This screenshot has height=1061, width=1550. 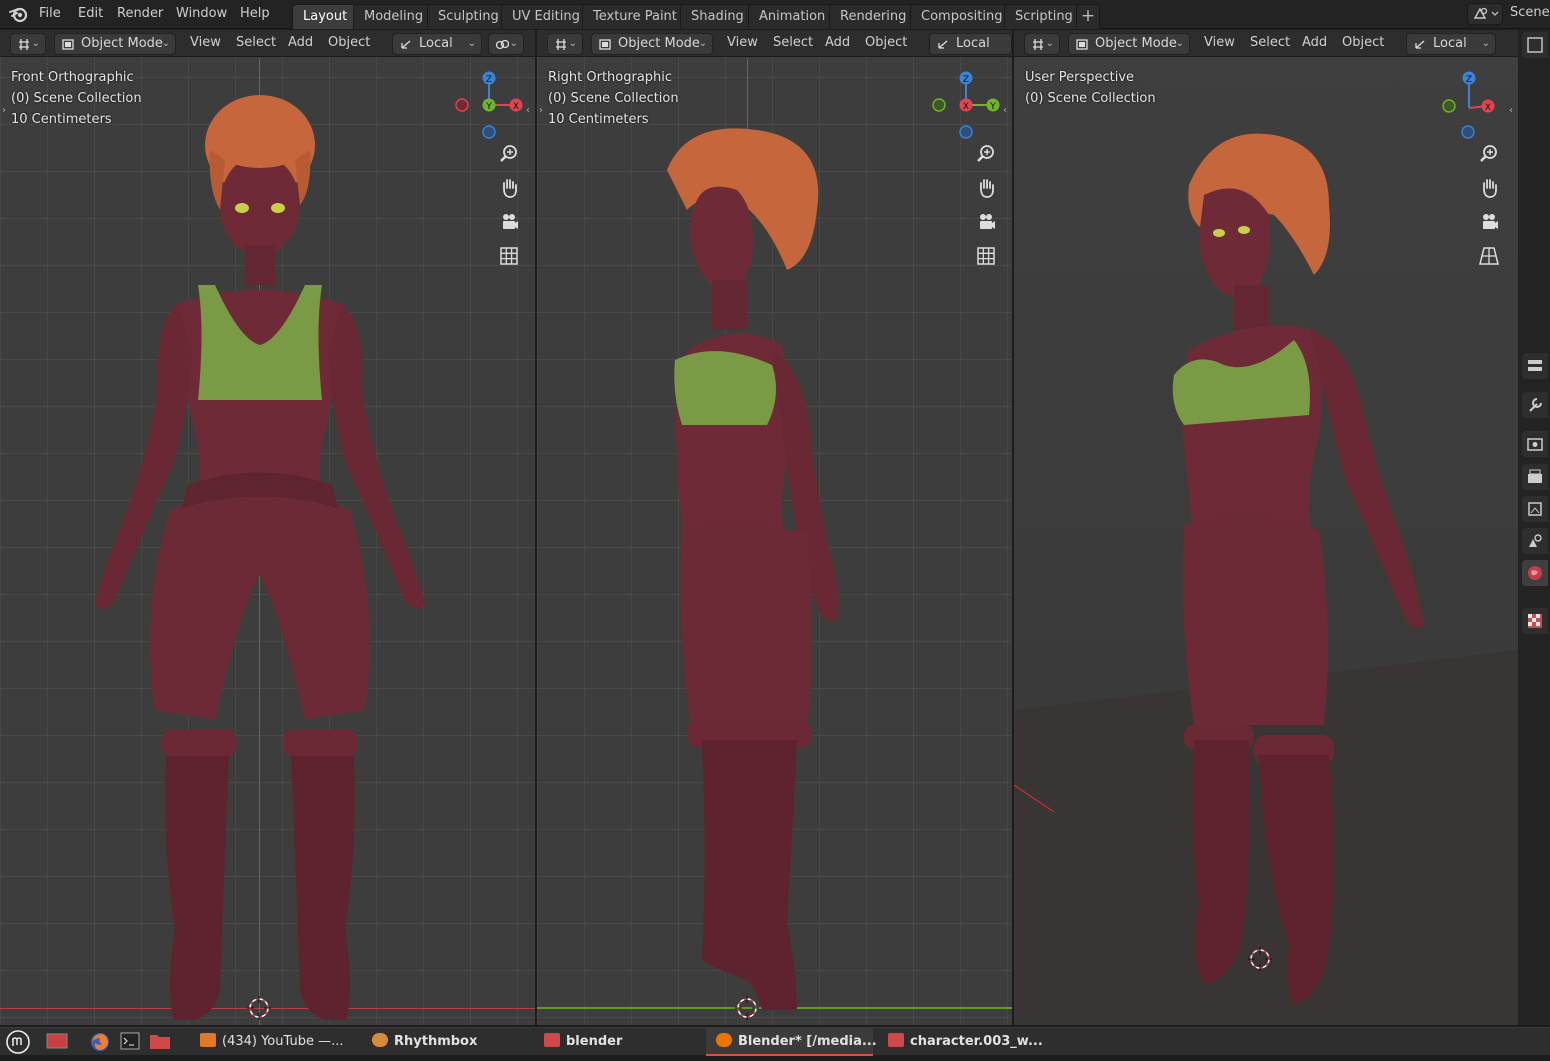 What do you see at coordinates (489, 80) in the screenshot?
I see `svg-text: Z` at bounding box center [489, 80].